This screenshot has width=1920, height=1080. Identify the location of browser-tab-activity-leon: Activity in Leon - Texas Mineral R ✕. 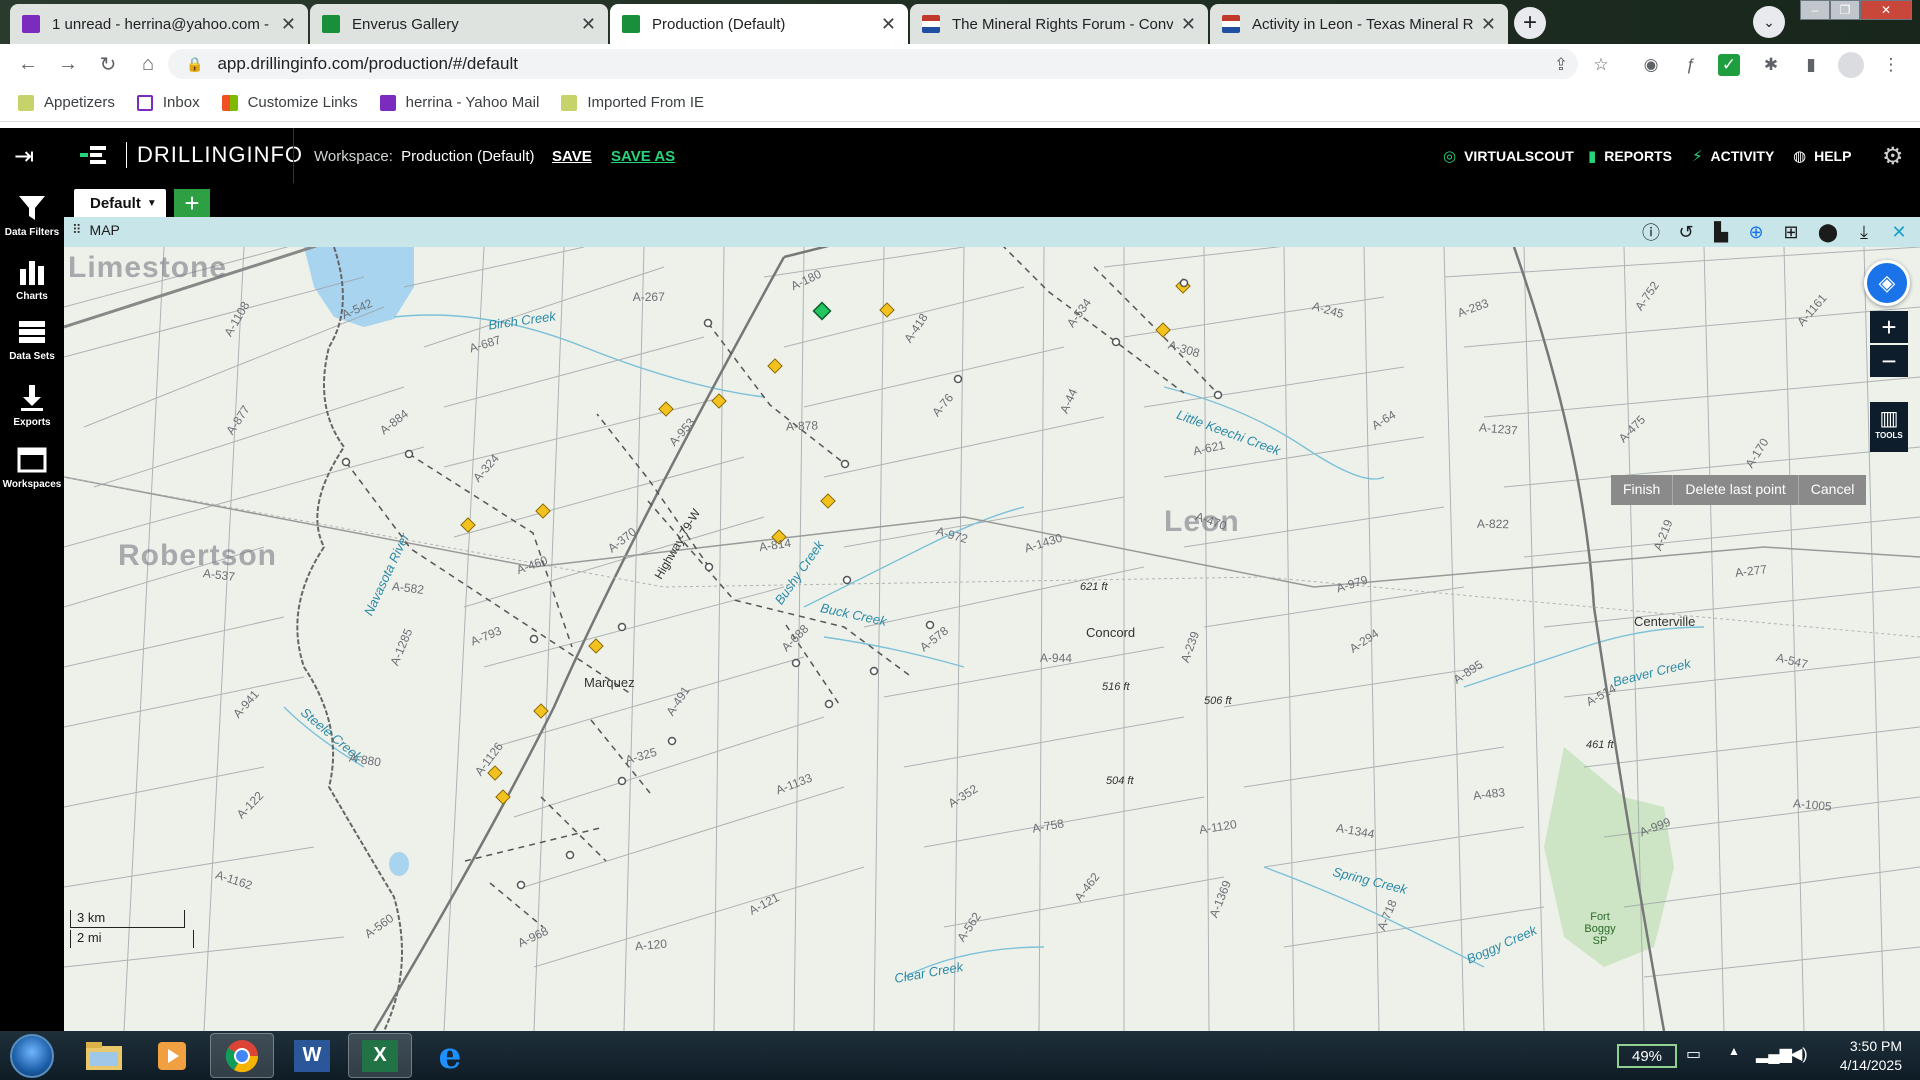
(1359, 24).